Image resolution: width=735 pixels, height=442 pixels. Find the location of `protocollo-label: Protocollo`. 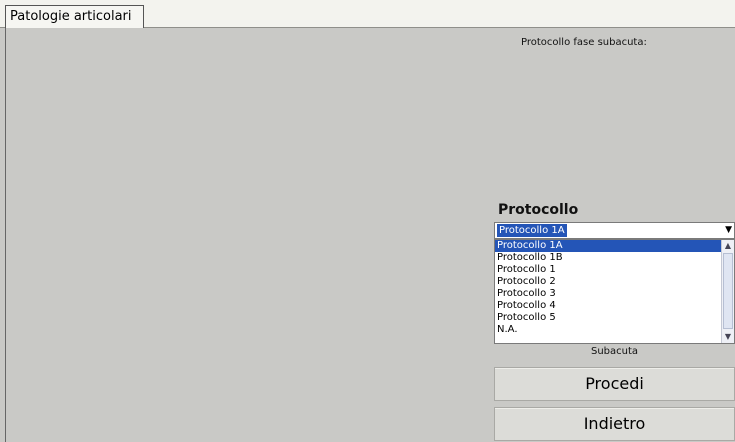

protocollo-label: Protocollo is located at coordinates (538, 210).